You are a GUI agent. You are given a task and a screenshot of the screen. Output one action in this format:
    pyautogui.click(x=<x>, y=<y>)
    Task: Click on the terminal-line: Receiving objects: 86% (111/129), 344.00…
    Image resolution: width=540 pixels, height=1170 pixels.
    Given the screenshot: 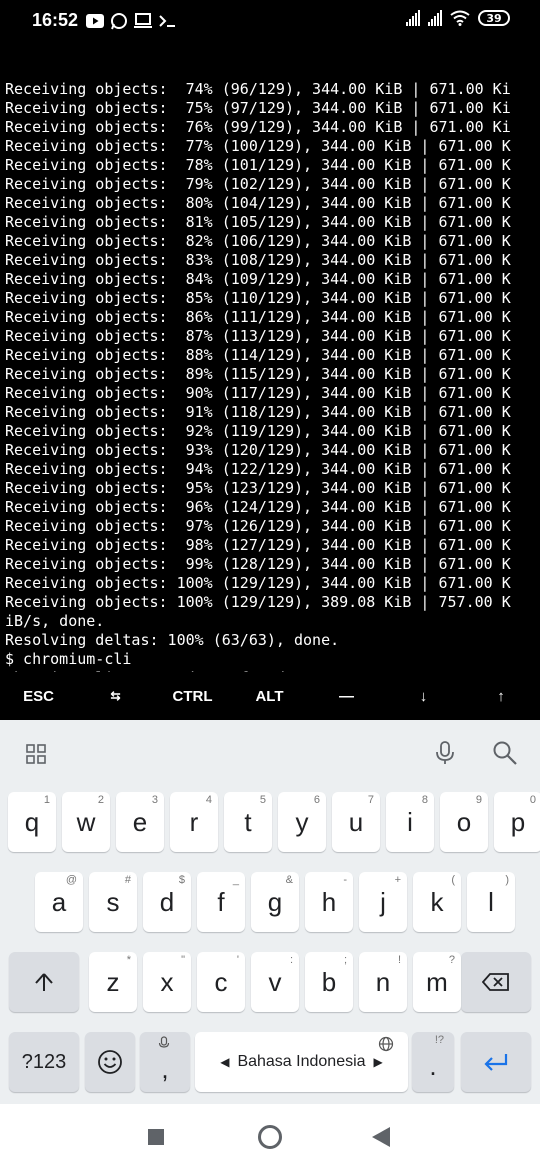 What is the action you would take?
    pyautogui.click(x=258, y=317)
    